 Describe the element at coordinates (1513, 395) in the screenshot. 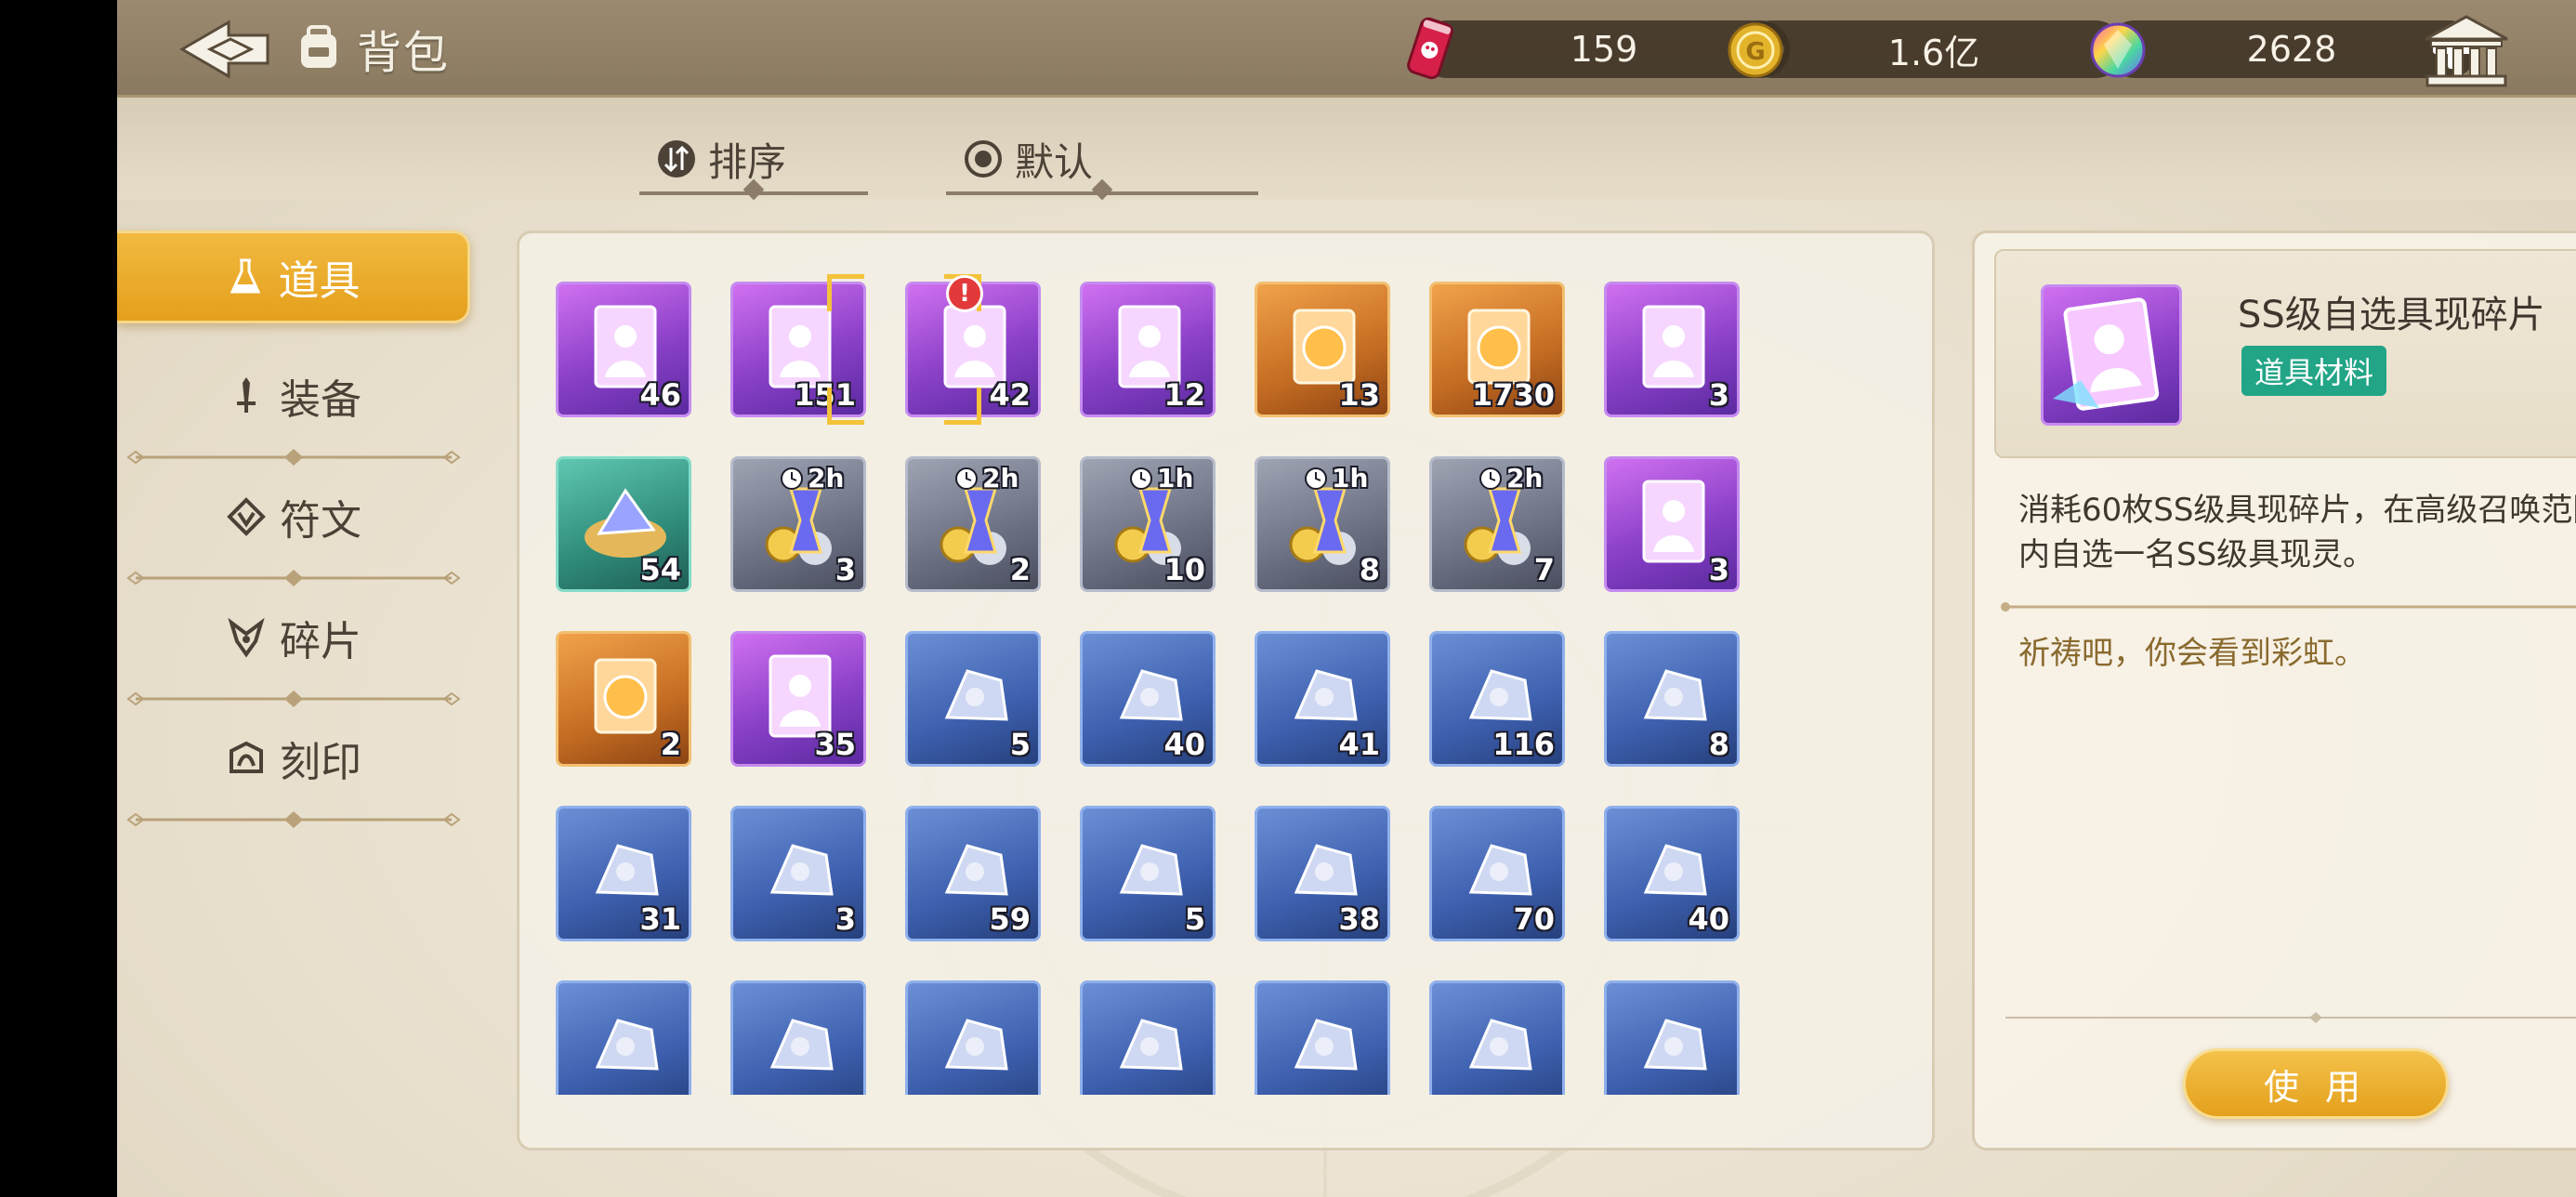

I see `item-count: 1730` at that location.